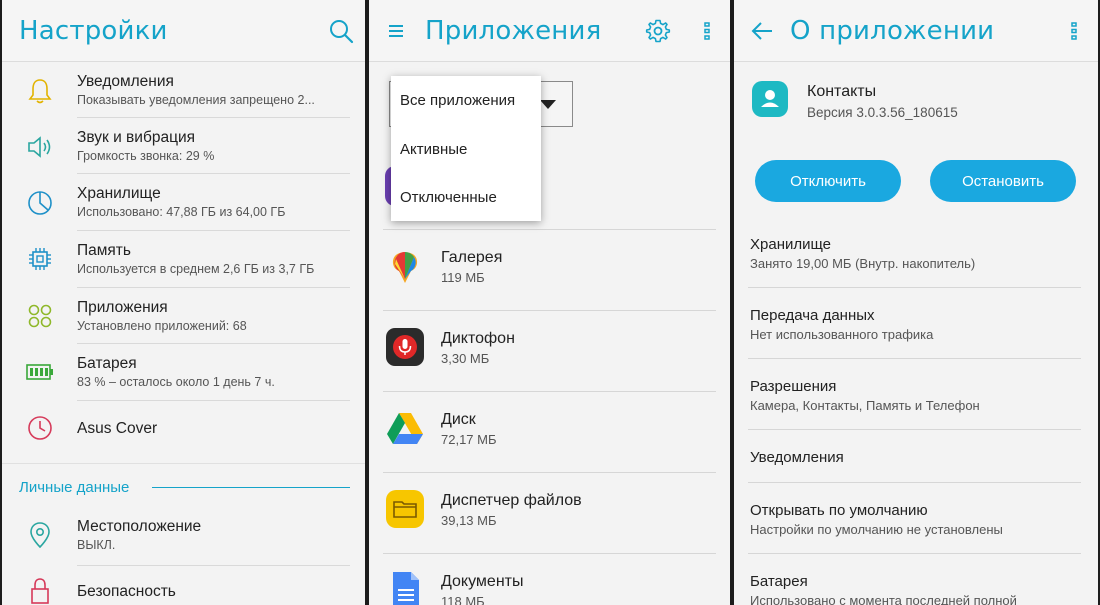 The image size is (1100, 605). Describe the element at coordinates (183, 430) in the screenshot. I see `settings-item-asus-cover: Asus Cover` at that location.